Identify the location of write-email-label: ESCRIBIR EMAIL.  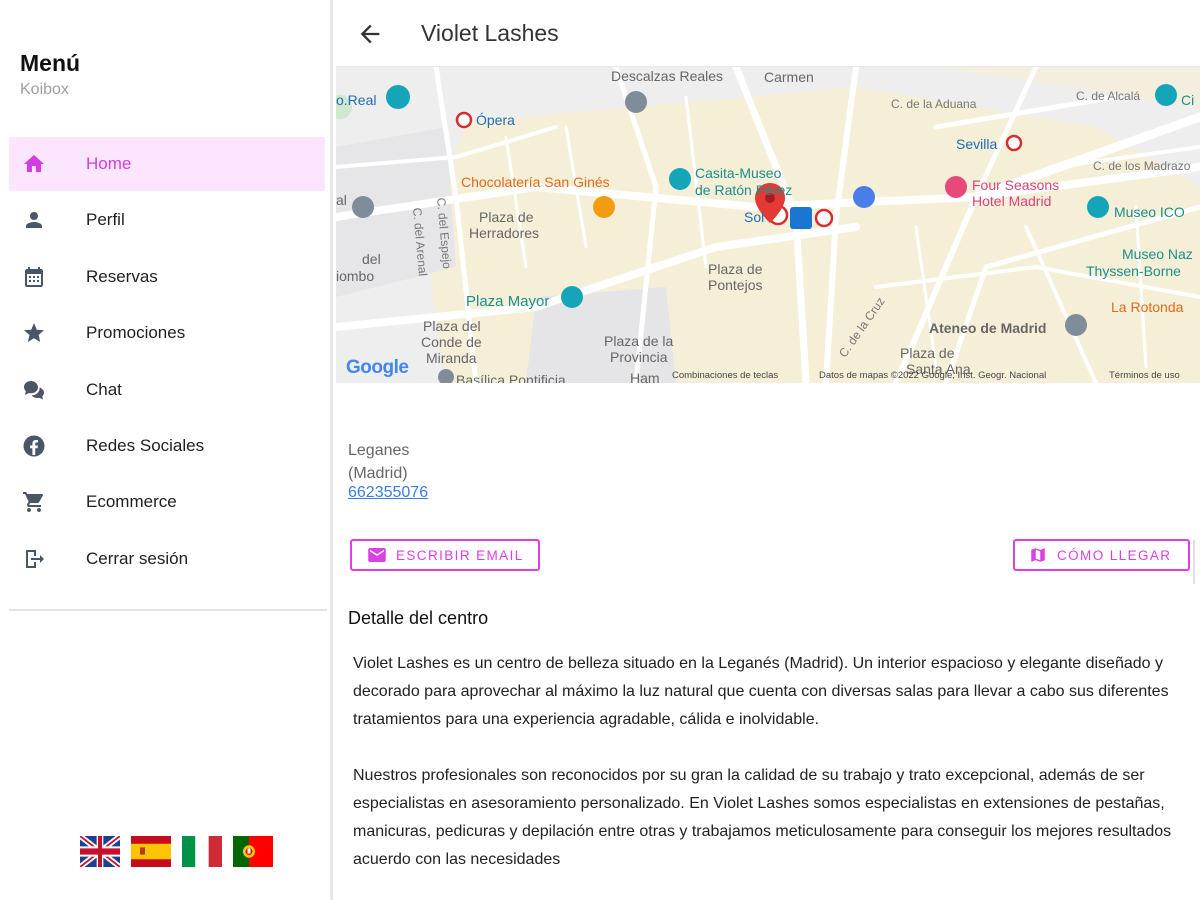
(460, 555).